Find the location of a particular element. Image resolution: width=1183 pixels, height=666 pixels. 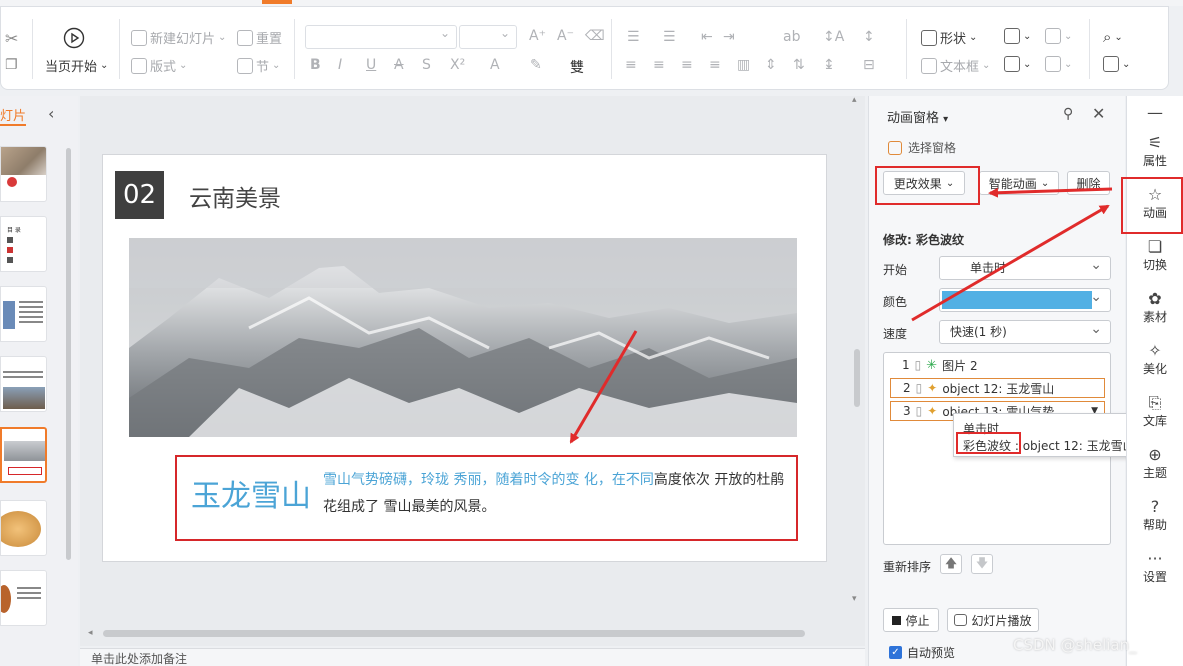

shape-button: 形状 ⌄ is located at coordinates (949, 37).